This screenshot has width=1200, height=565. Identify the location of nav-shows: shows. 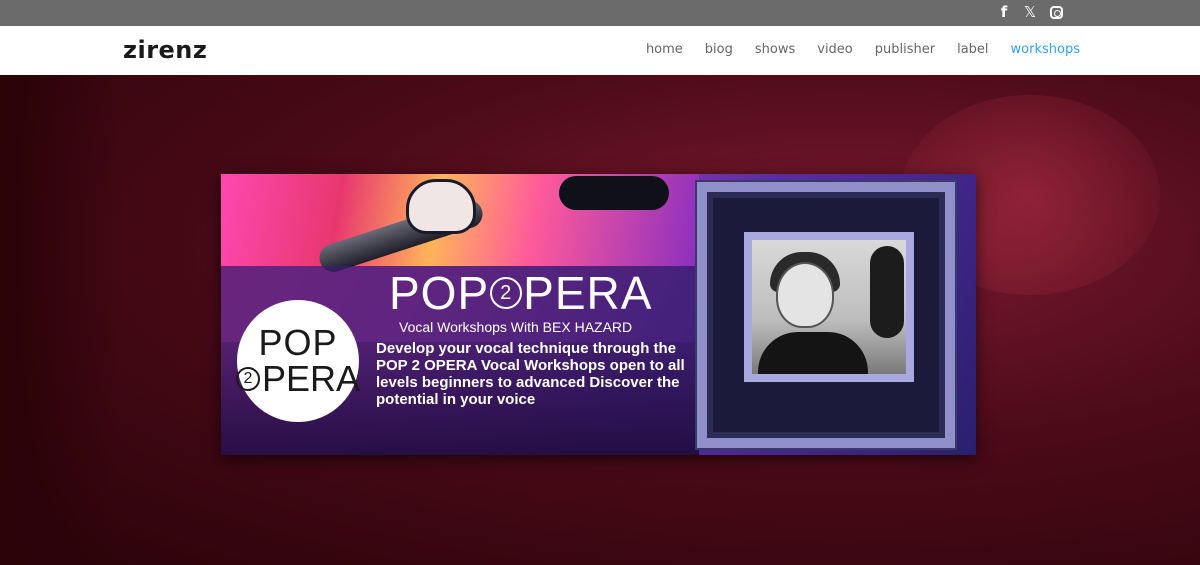
(775, 49).